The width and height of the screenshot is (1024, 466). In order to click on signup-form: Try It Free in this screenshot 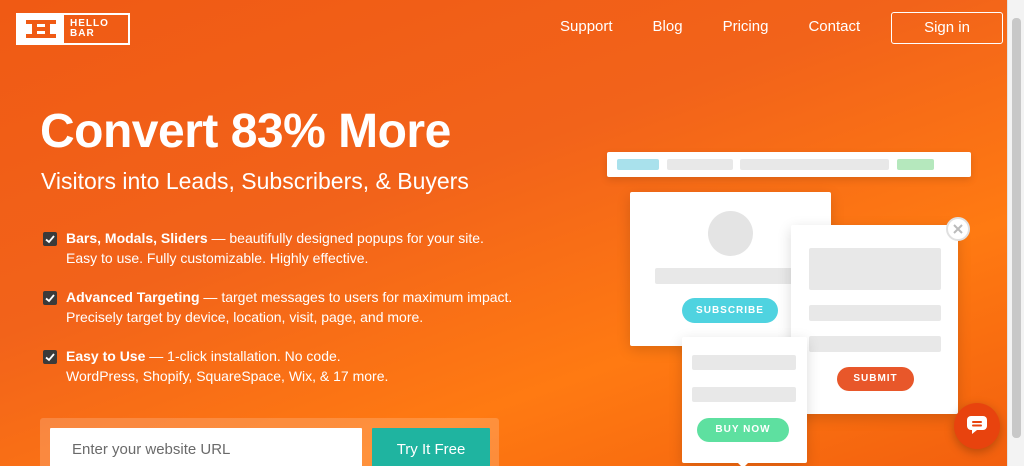, I will do `click(269, 442)`.